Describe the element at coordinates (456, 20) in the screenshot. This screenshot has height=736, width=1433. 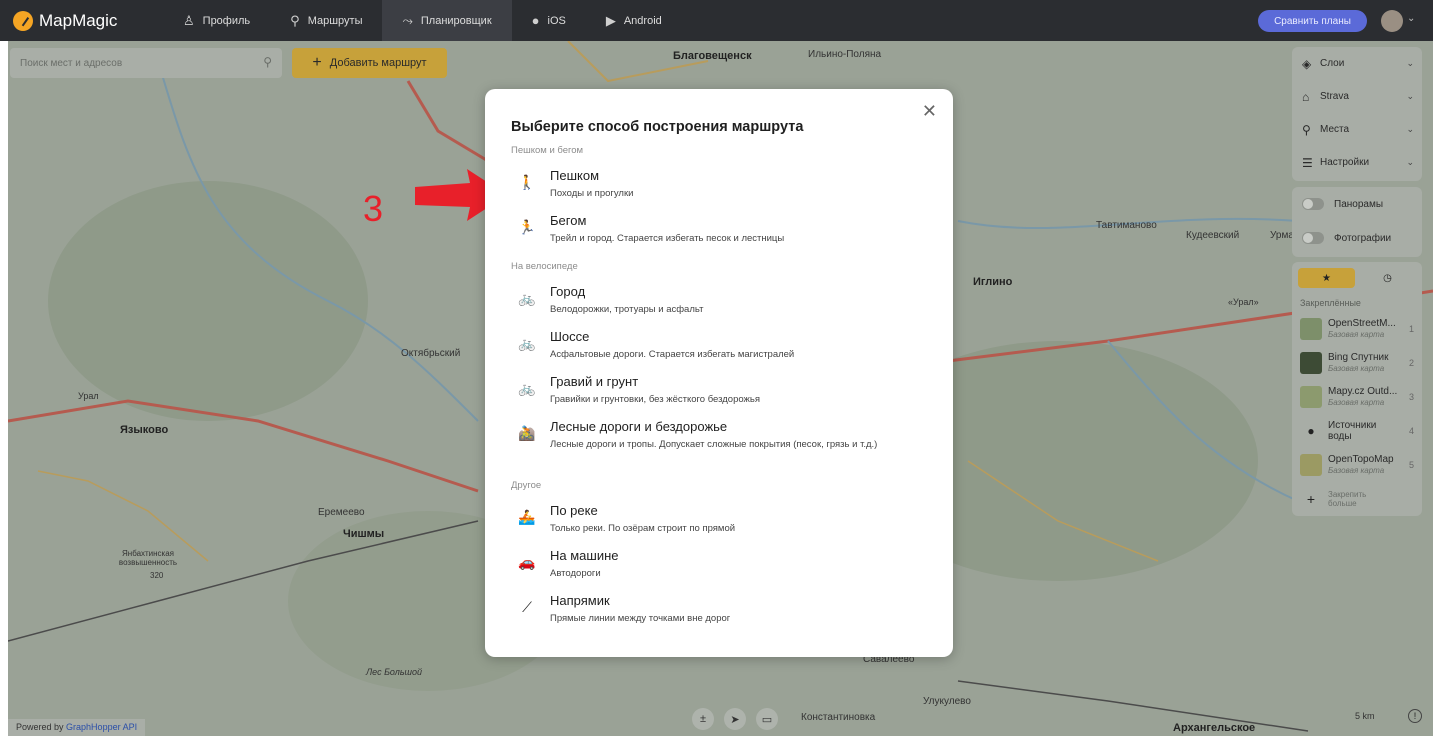
I see `nav-label: Планировщик` at that location.